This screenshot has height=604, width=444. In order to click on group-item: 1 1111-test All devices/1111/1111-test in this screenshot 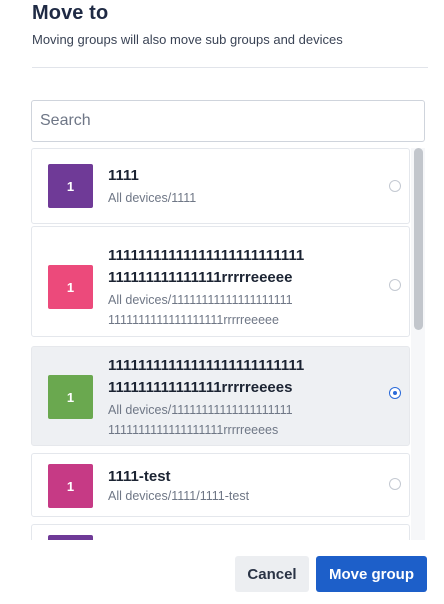, I will do `click(220, 485)`.